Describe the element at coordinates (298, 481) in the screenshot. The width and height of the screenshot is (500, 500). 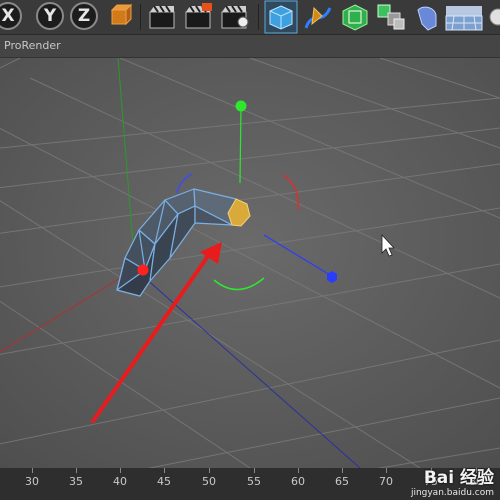
I see `timeline-tick-label: 60` at that location.